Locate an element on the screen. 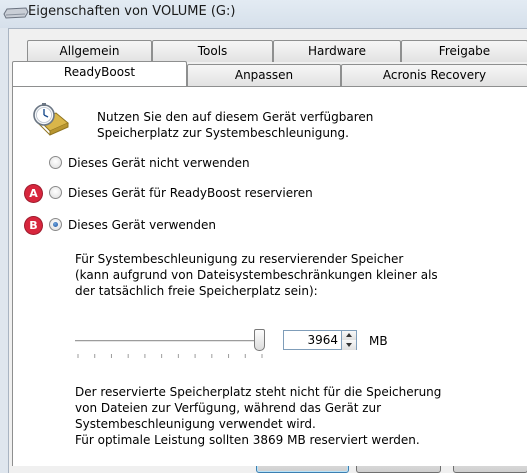 This screenshot has width=527, height=473. reserve-unit-label: MB is located at coordinates (378, 341).